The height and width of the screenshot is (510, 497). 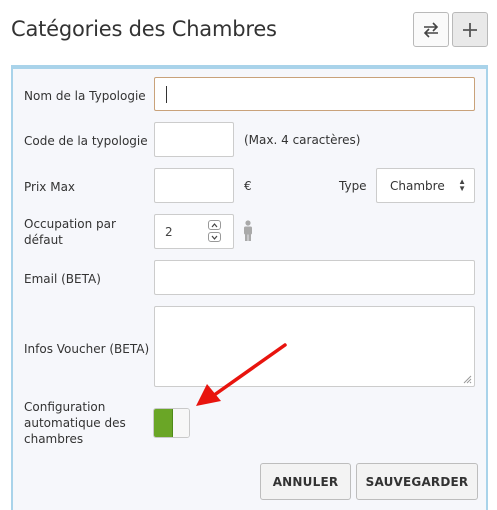 I want to click on auto-config-toggle, so click(x=171, y=423).